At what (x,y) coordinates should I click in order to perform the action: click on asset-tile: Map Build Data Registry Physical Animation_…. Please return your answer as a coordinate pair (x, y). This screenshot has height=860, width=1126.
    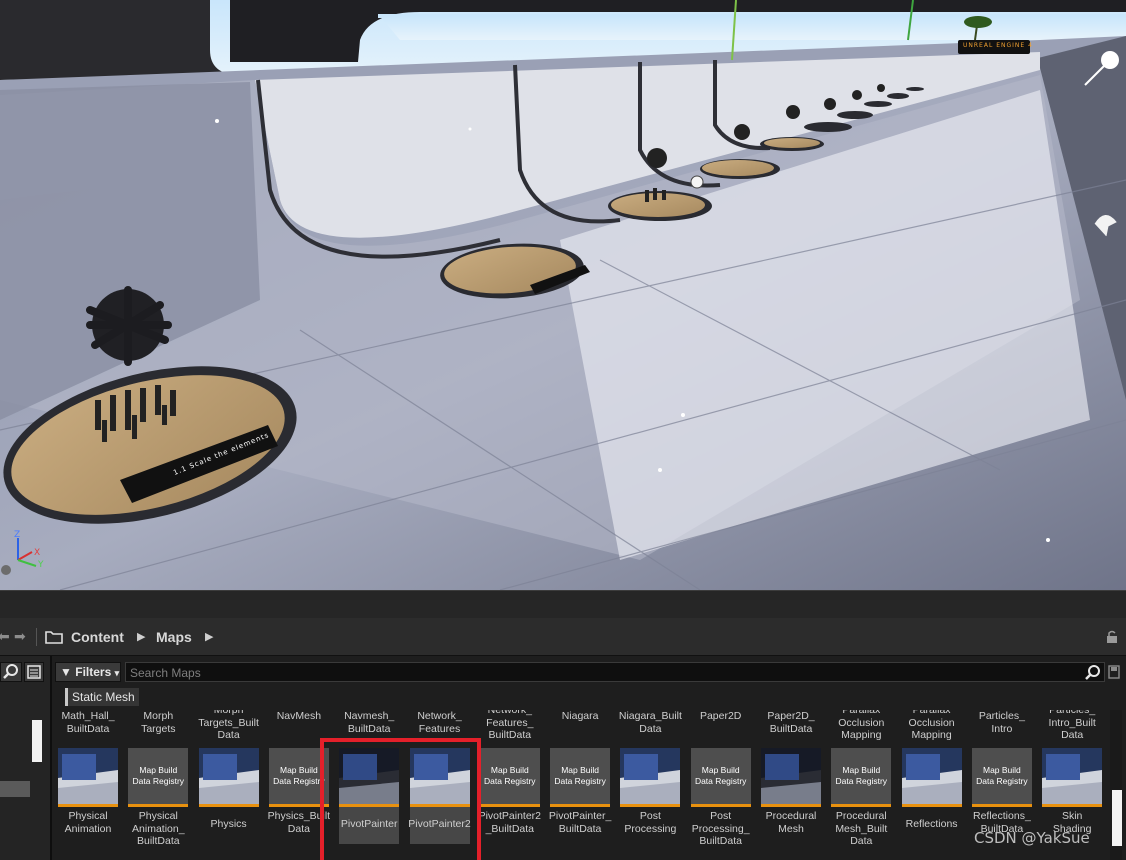
    Looking at the image, I should click on (158, 797).